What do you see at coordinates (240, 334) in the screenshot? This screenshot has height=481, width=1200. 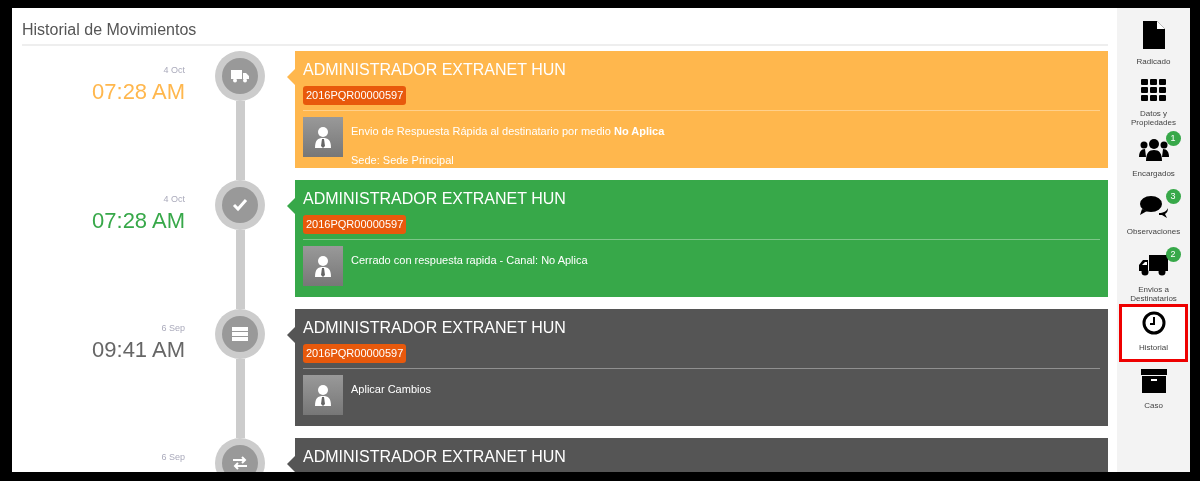 I see `server-icon` at bounding box center [240, 334].